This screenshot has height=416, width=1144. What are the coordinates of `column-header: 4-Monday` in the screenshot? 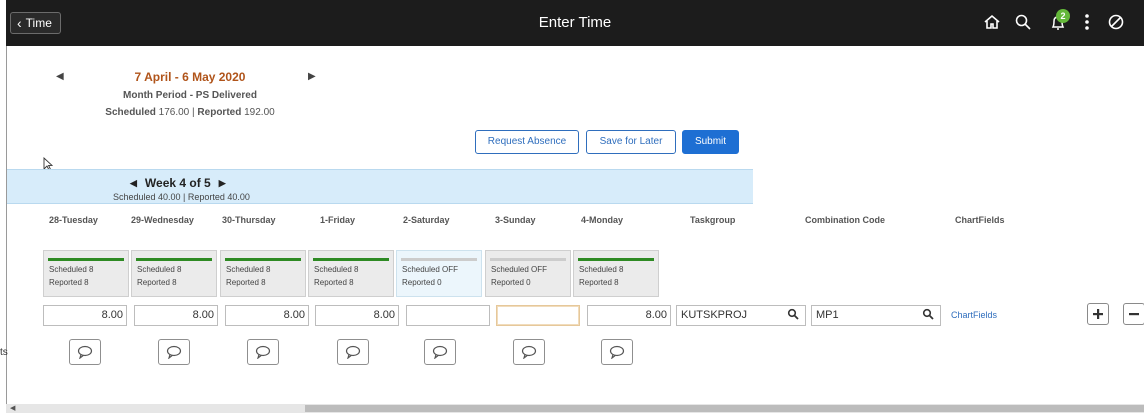 It's located at (602, 220).